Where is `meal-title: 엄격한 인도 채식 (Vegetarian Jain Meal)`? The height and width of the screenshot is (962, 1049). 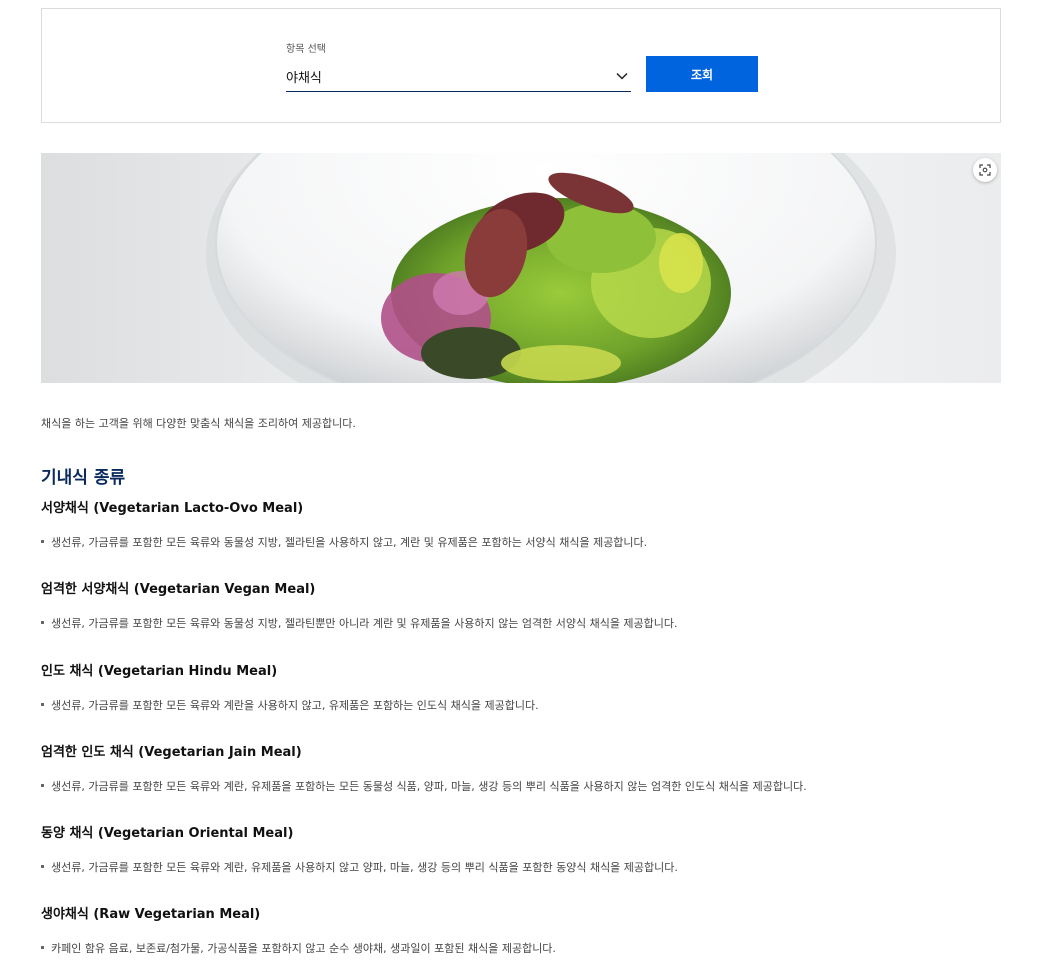
meal-title: 엄격한 인도 채식 (Vegetarian Jain Meal) is located at coordinates (171, 752).